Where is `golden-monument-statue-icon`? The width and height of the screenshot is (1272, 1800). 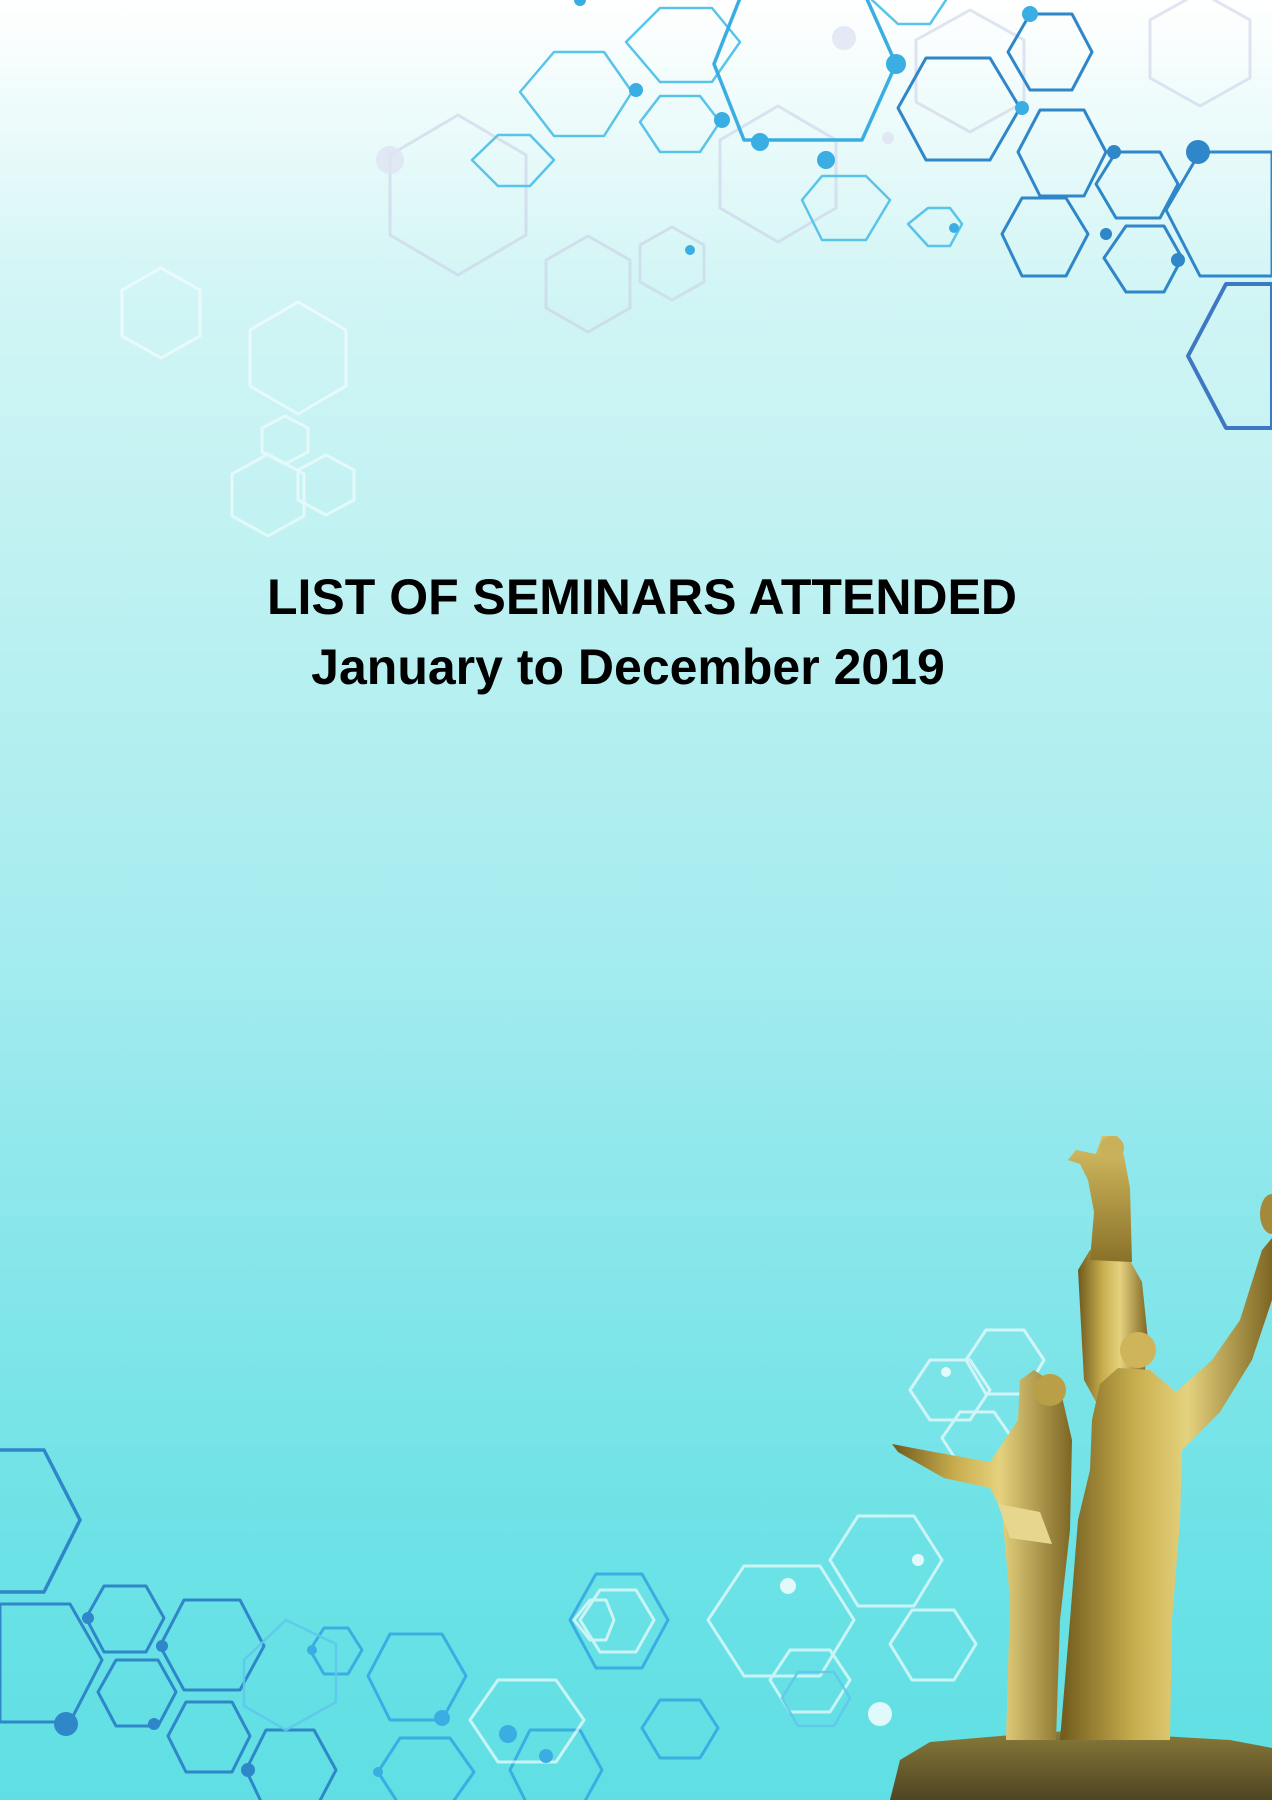
golden-monument-statue-icon is located at coordinates (1081, 1468).